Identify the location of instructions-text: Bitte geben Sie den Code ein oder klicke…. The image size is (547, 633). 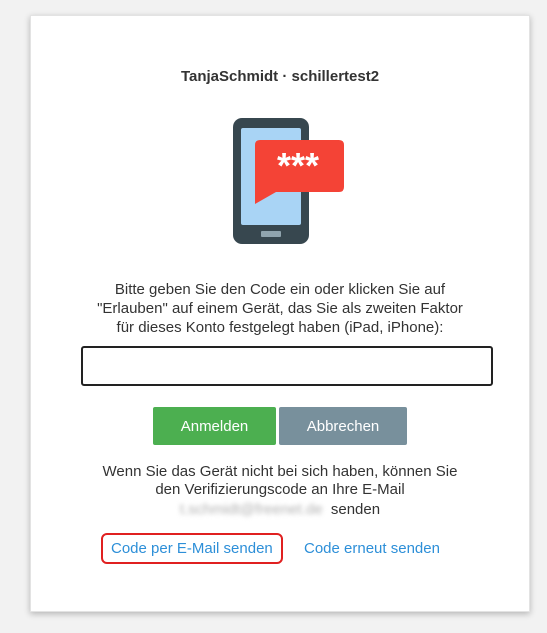
(280, 308).